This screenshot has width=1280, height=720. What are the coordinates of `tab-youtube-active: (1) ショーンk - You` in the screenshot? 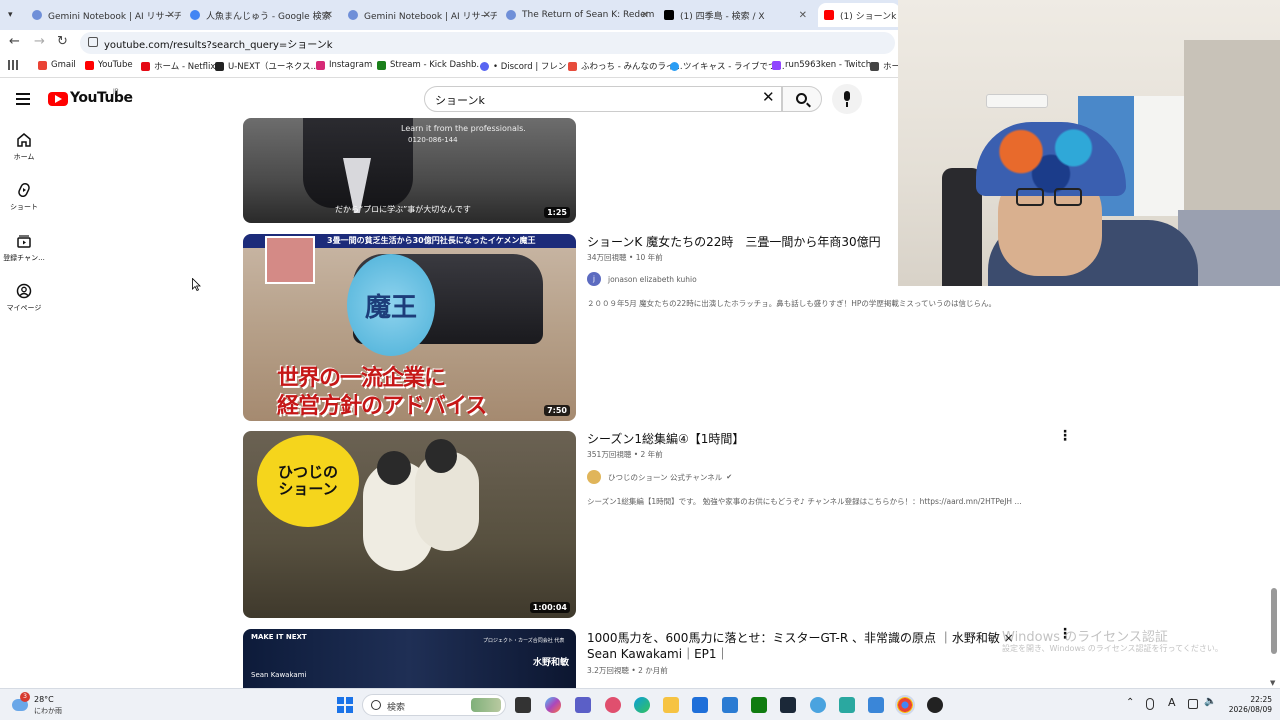 It's located at (859, 15).